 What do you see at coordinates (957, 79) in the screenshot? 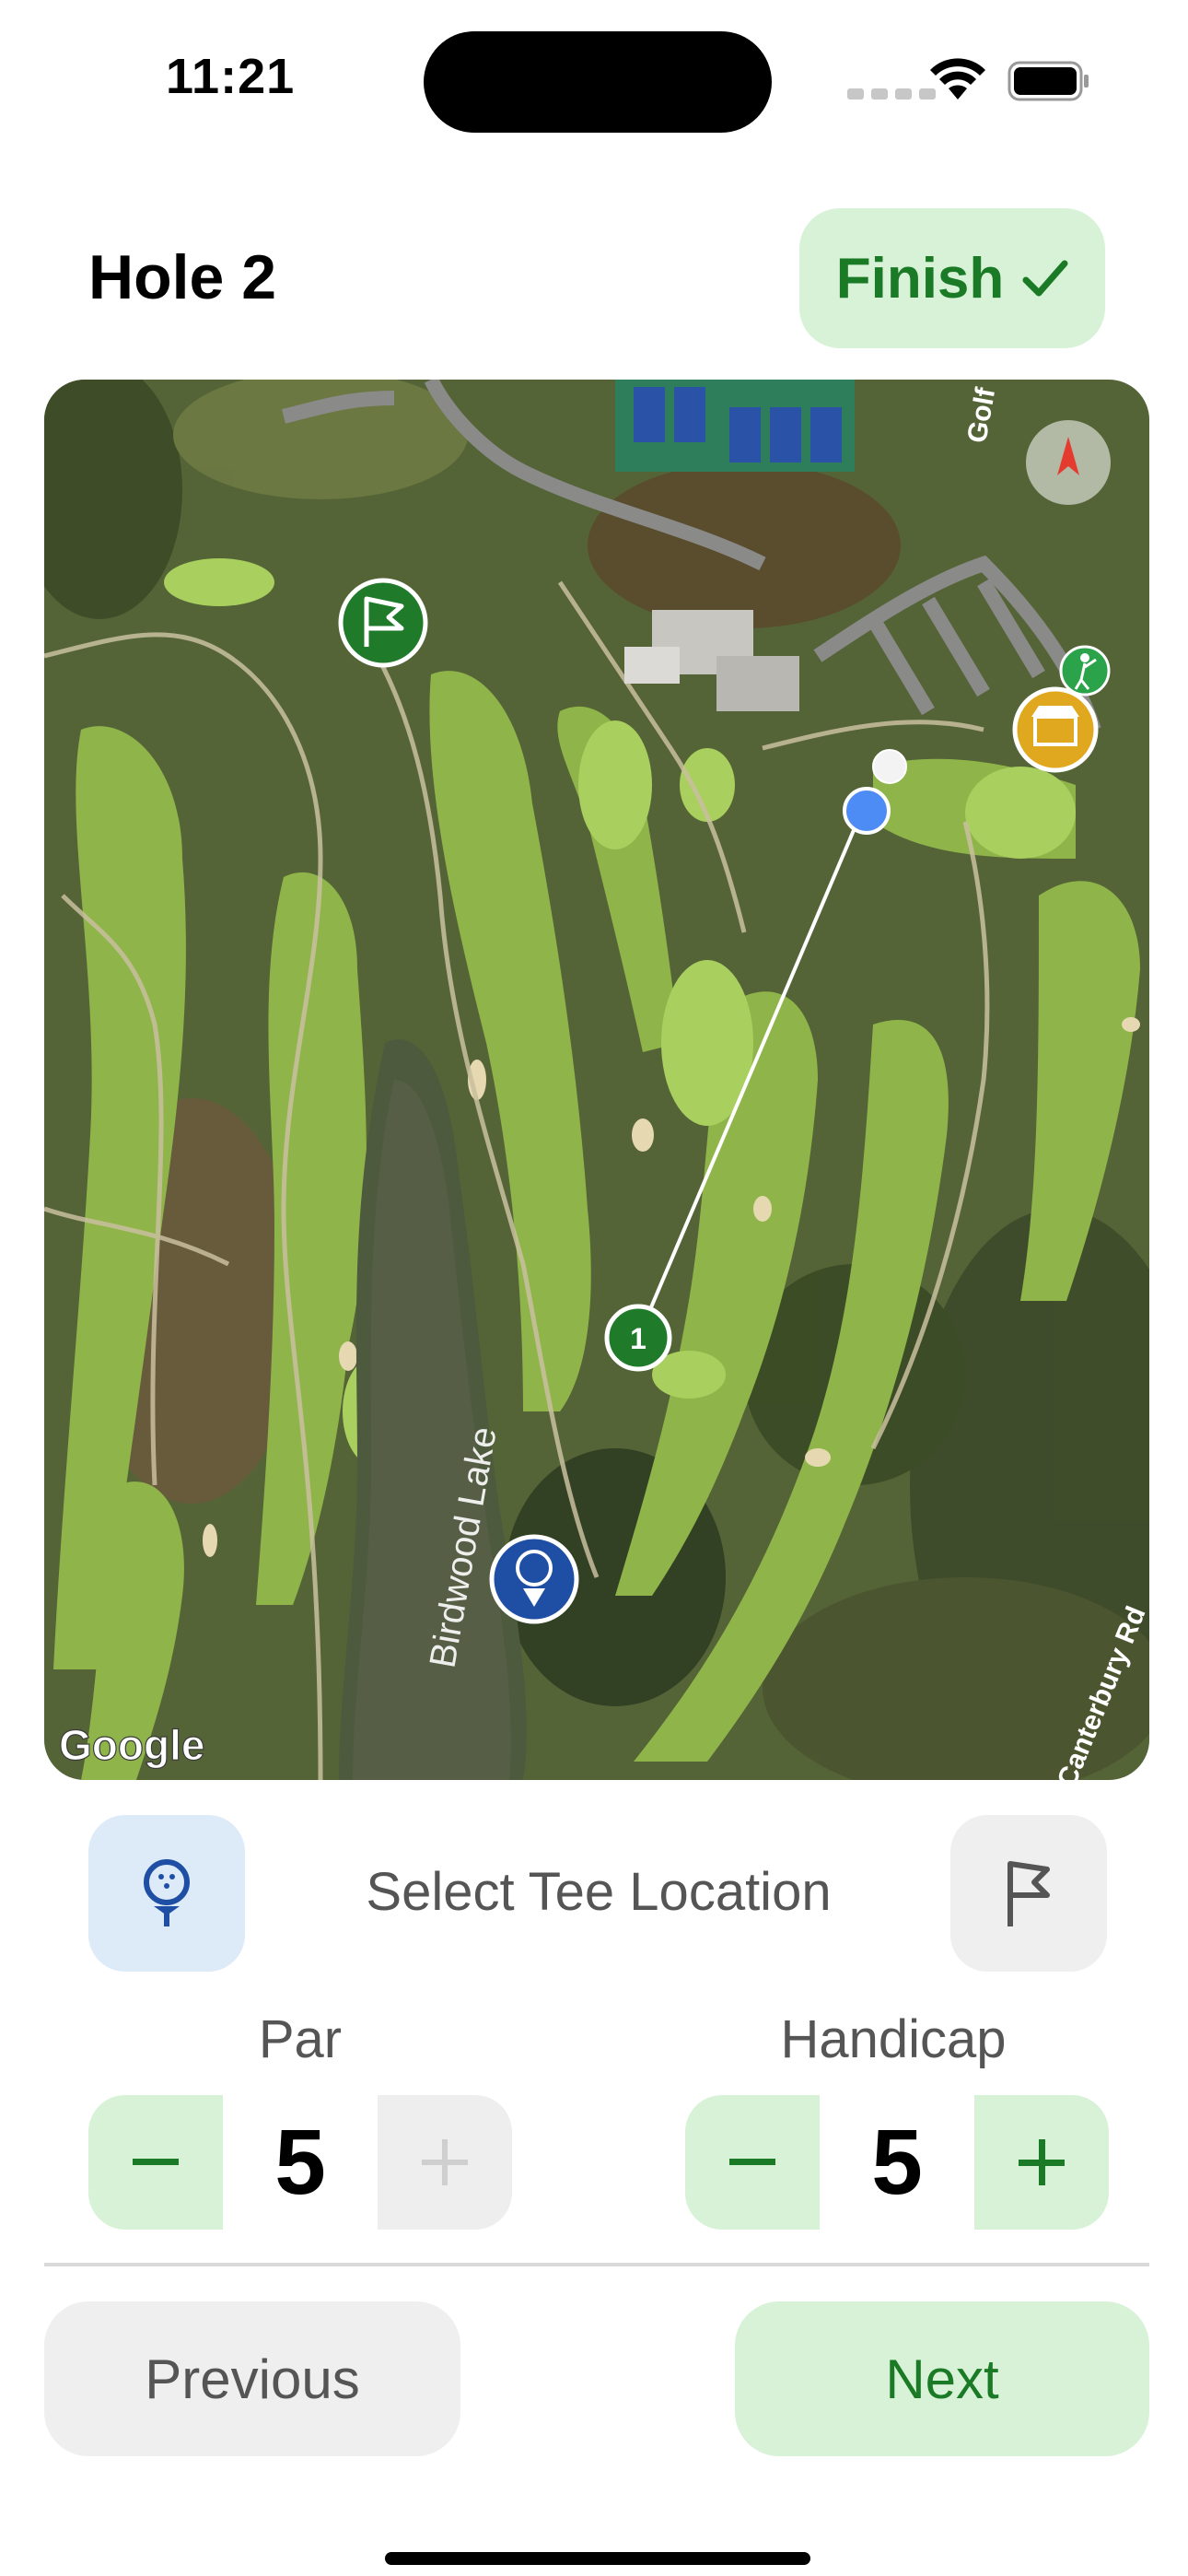
I see `wifi-icon` at bounding box center [957, 79].